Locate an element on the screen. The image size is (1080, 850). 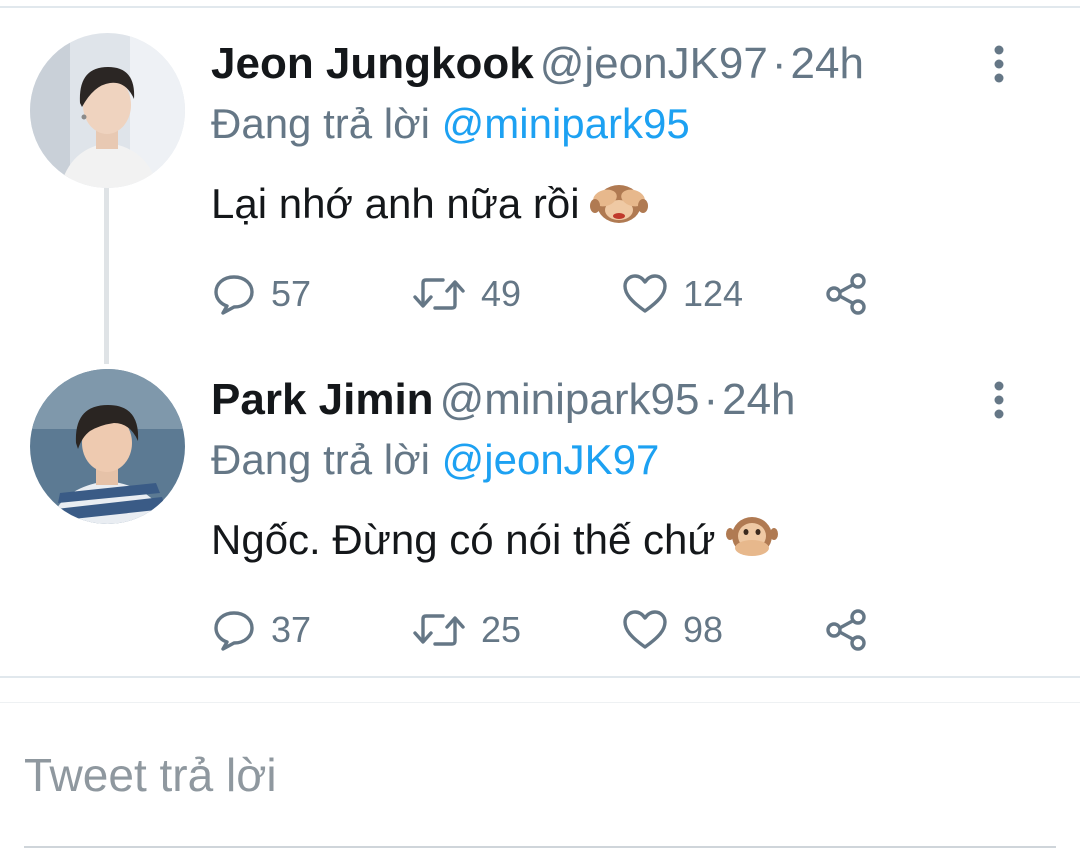
retweet-button: 49 is located at coordinates (466, 294).